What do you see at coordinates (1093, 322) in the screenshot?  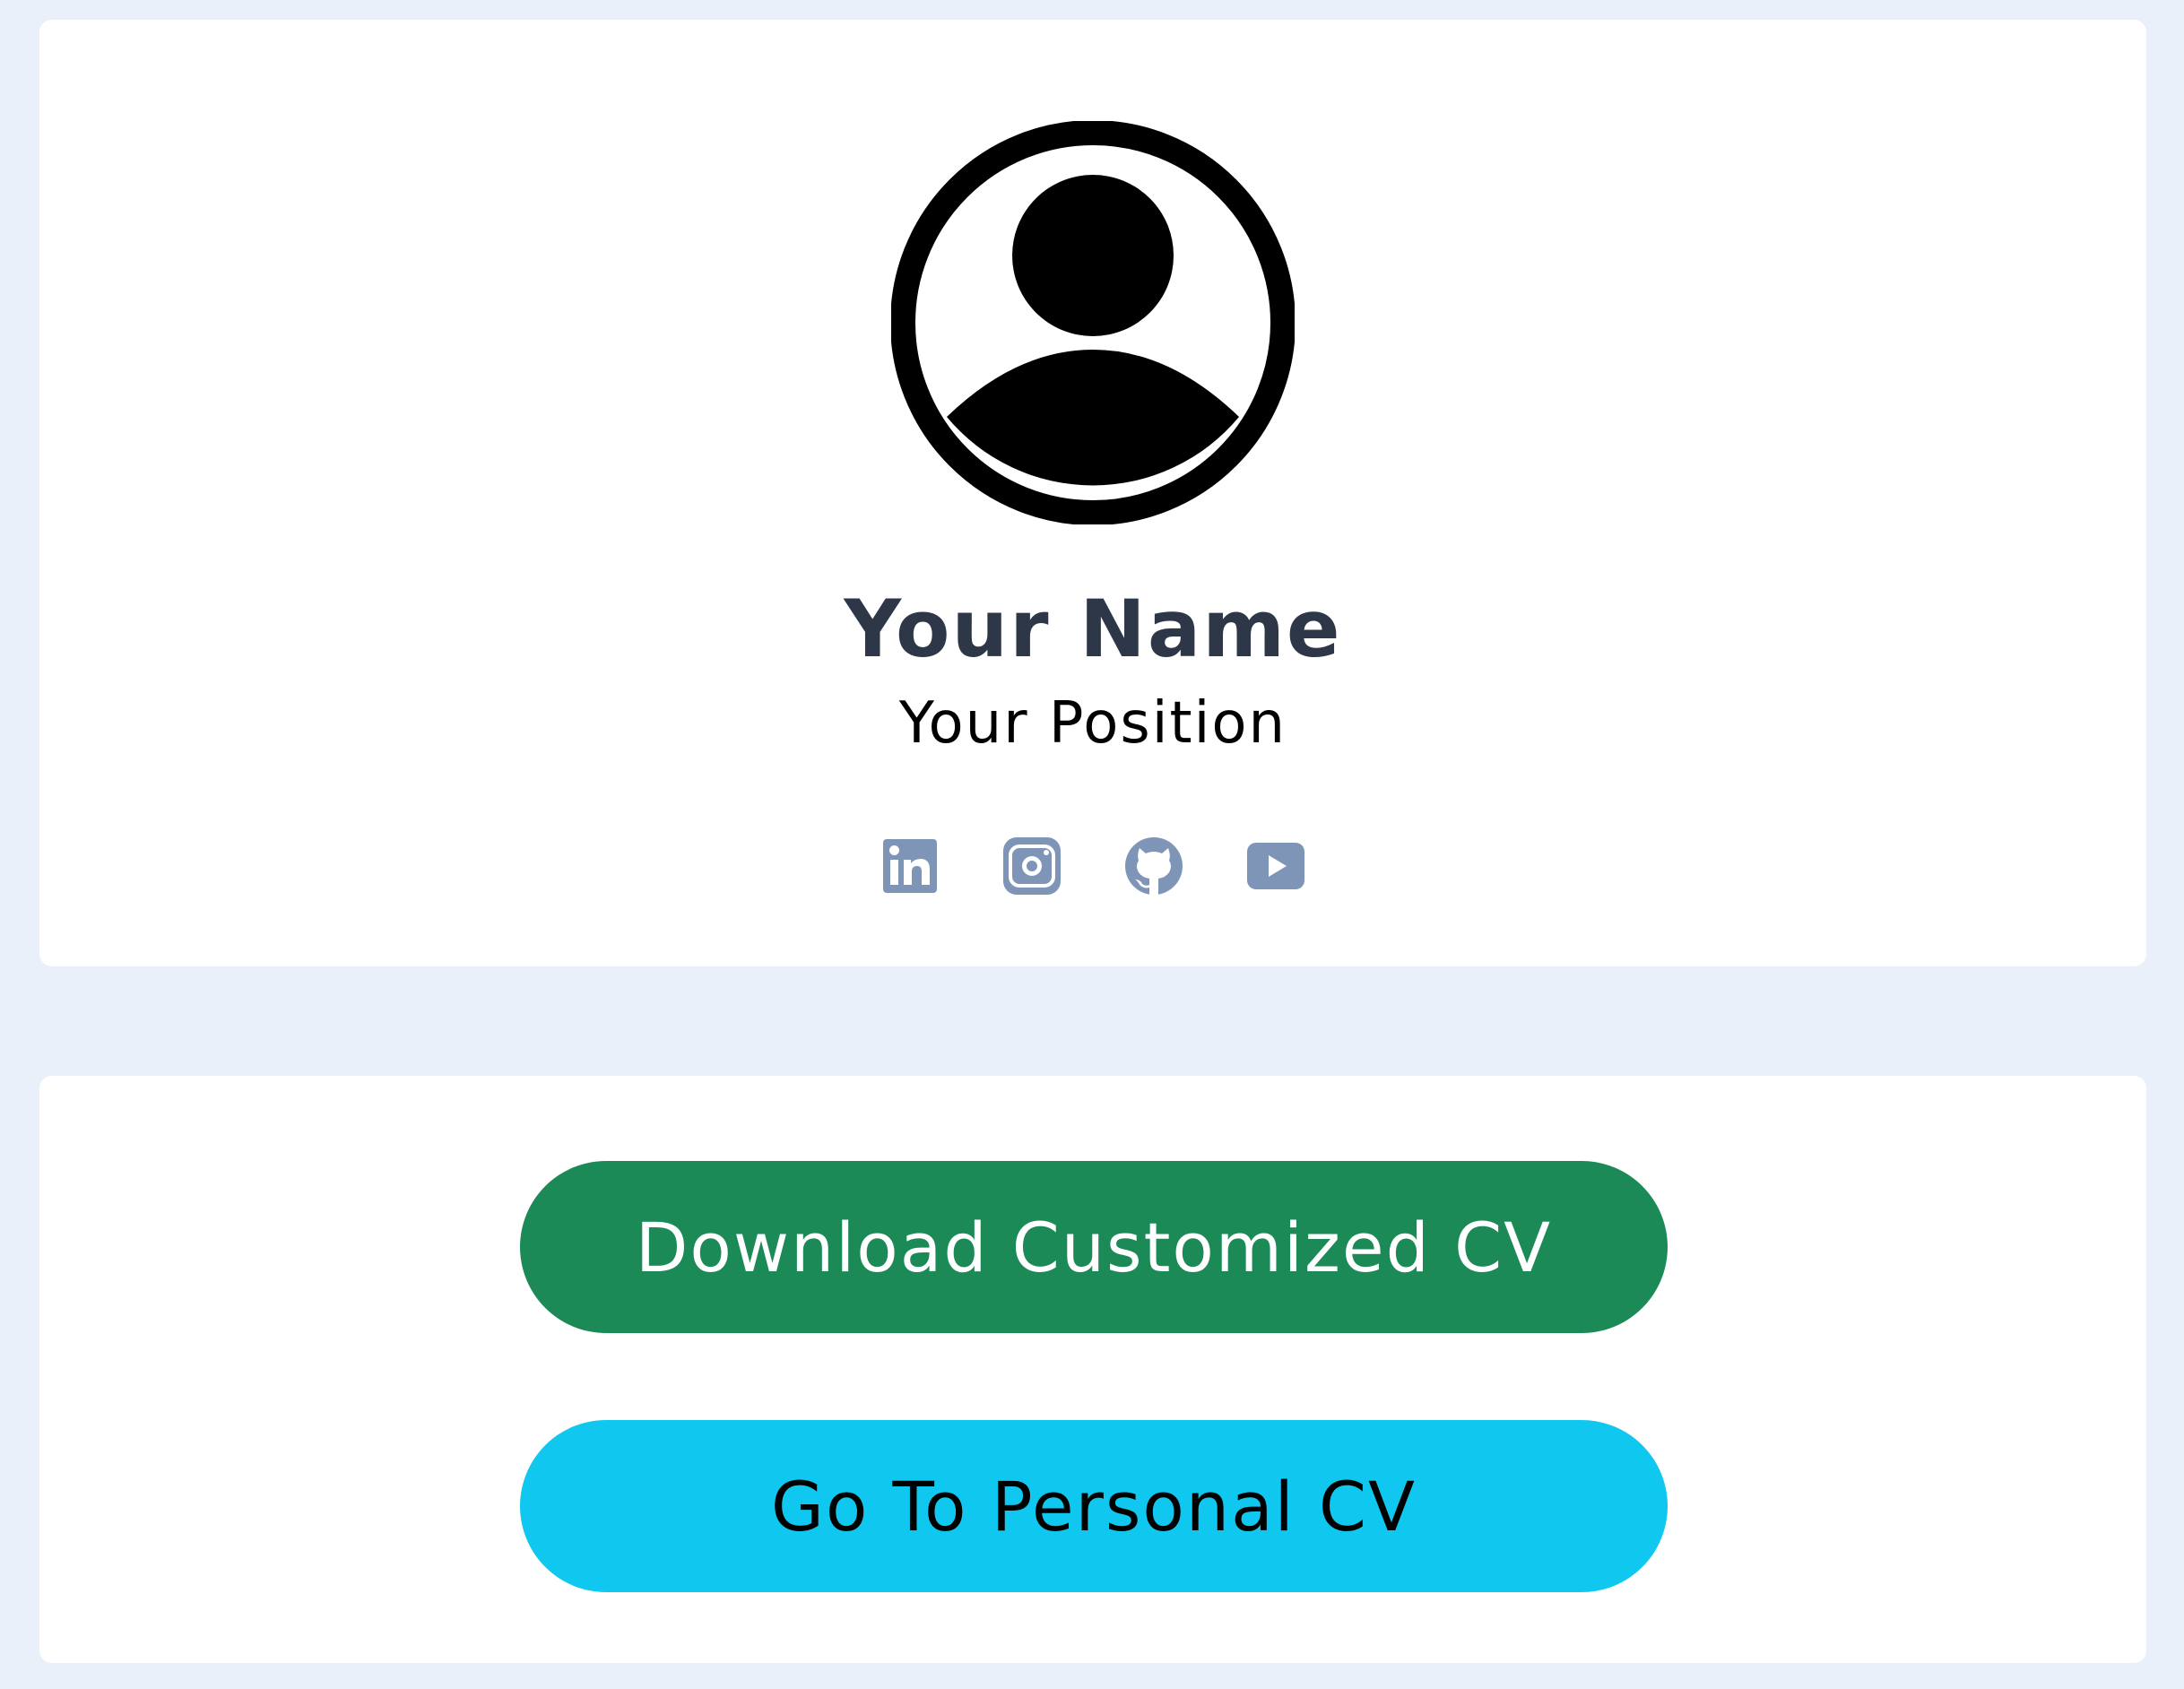 I see `avatar-icon` at bounding box center [1093, 322].